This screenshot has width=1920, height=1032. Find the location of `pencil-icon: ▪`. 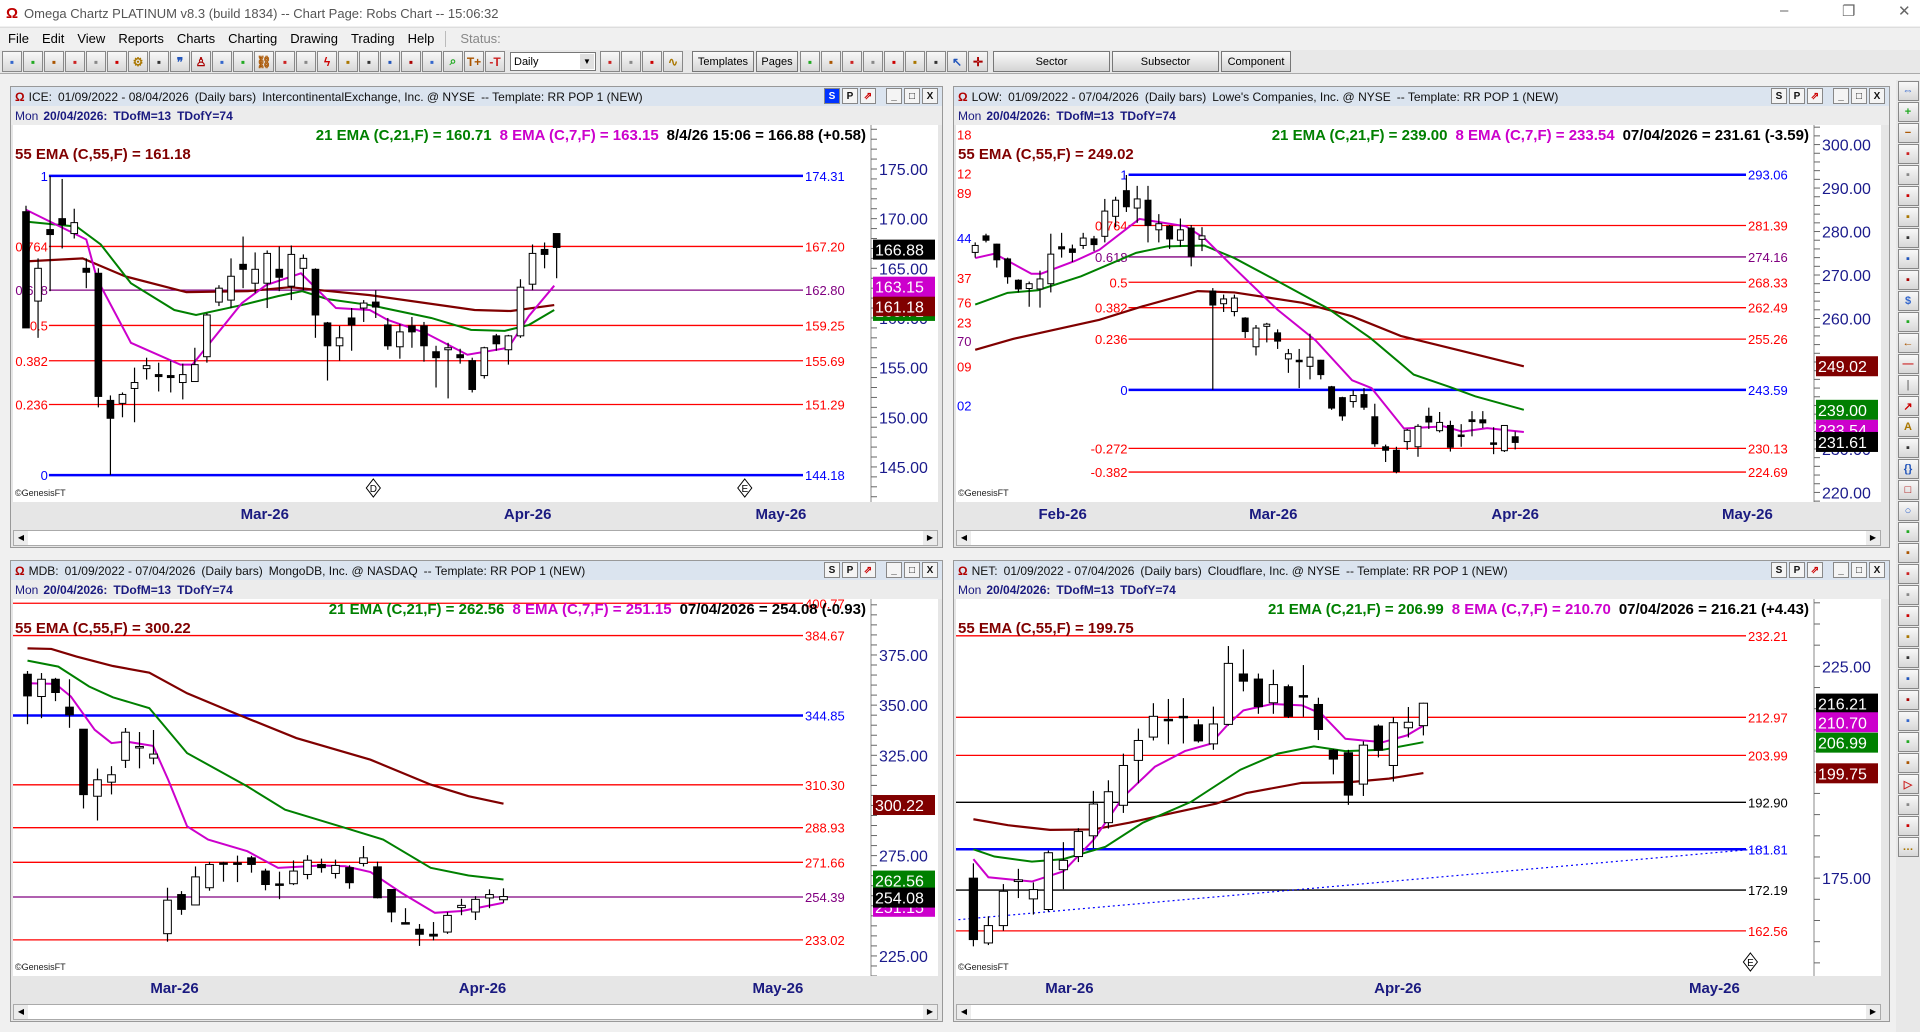

pencil-icon: ▪ is located at coordinates (1908, 196).